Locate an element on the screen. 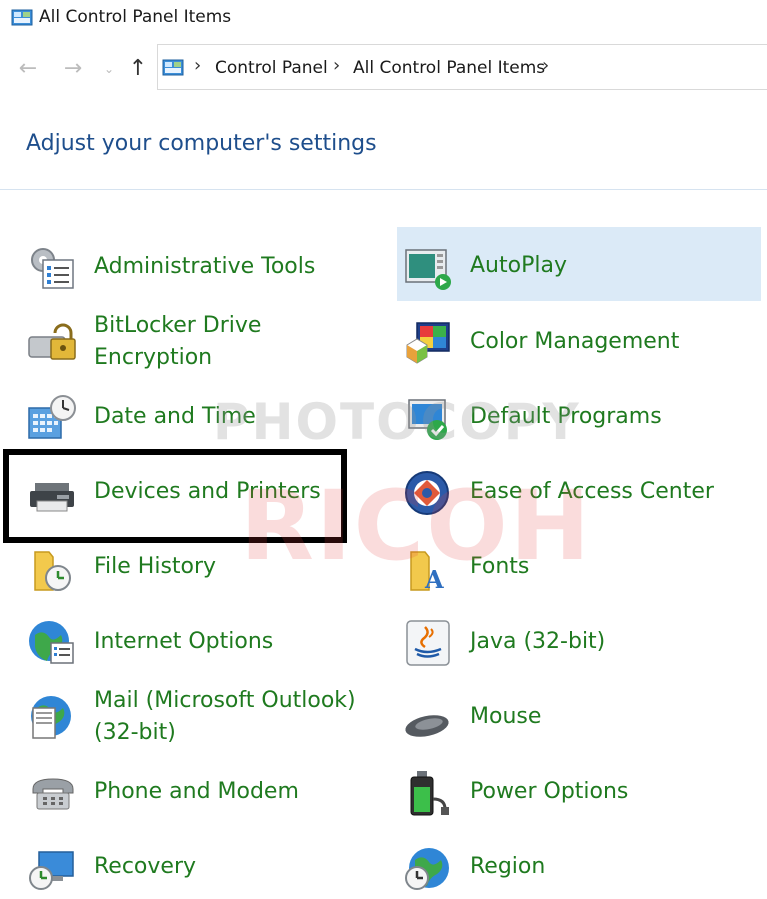 The width and height of the screenshot is (767, 899). item-label: File History is located at coordinates (155, 567).